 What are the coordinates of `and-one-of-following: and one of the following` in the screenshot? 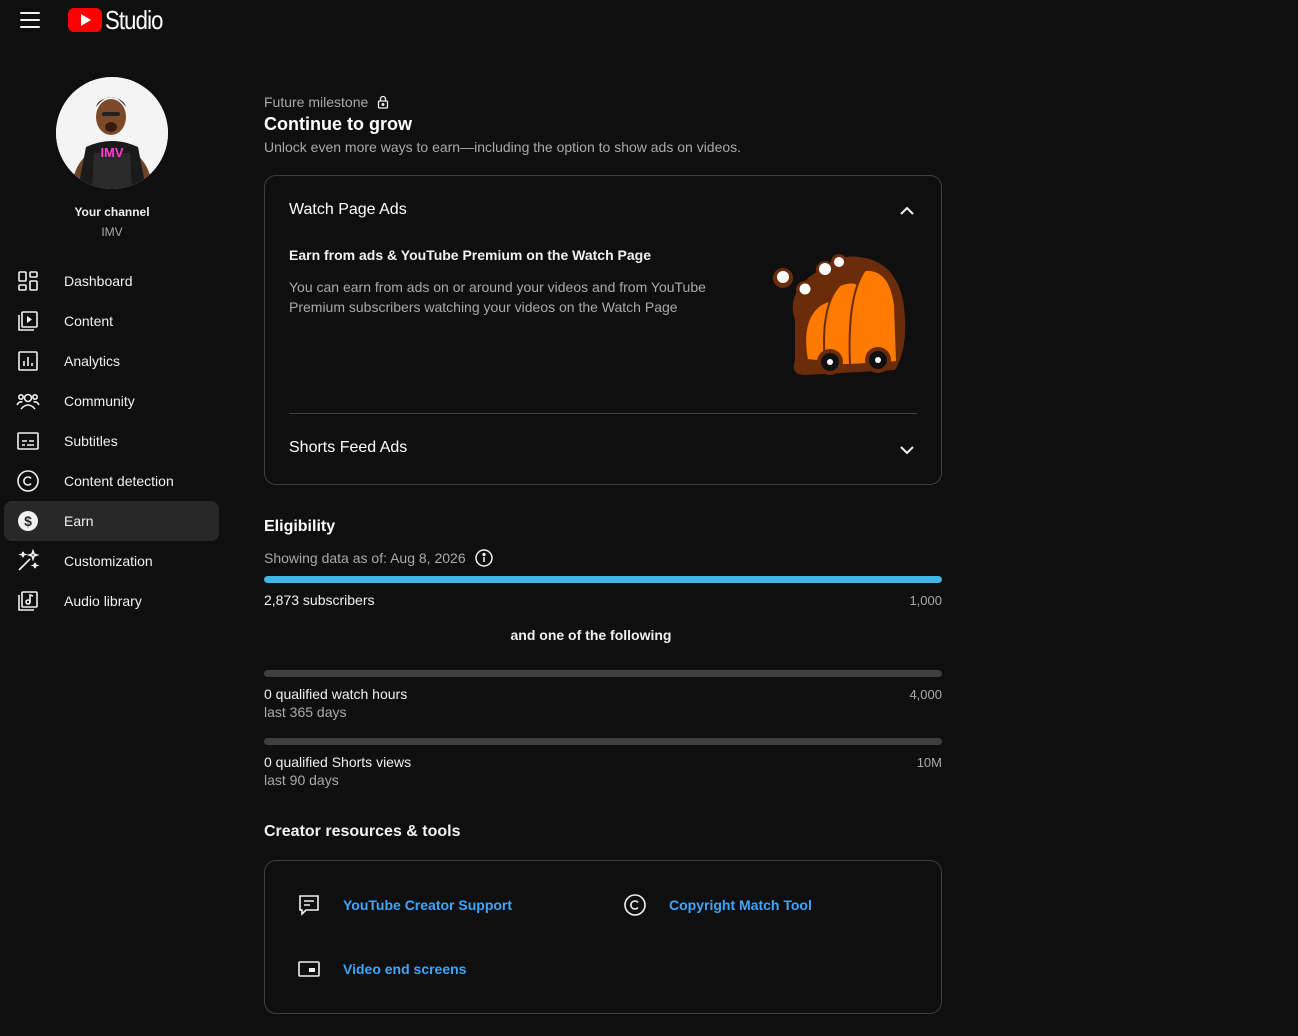 It's located at (591, 635).